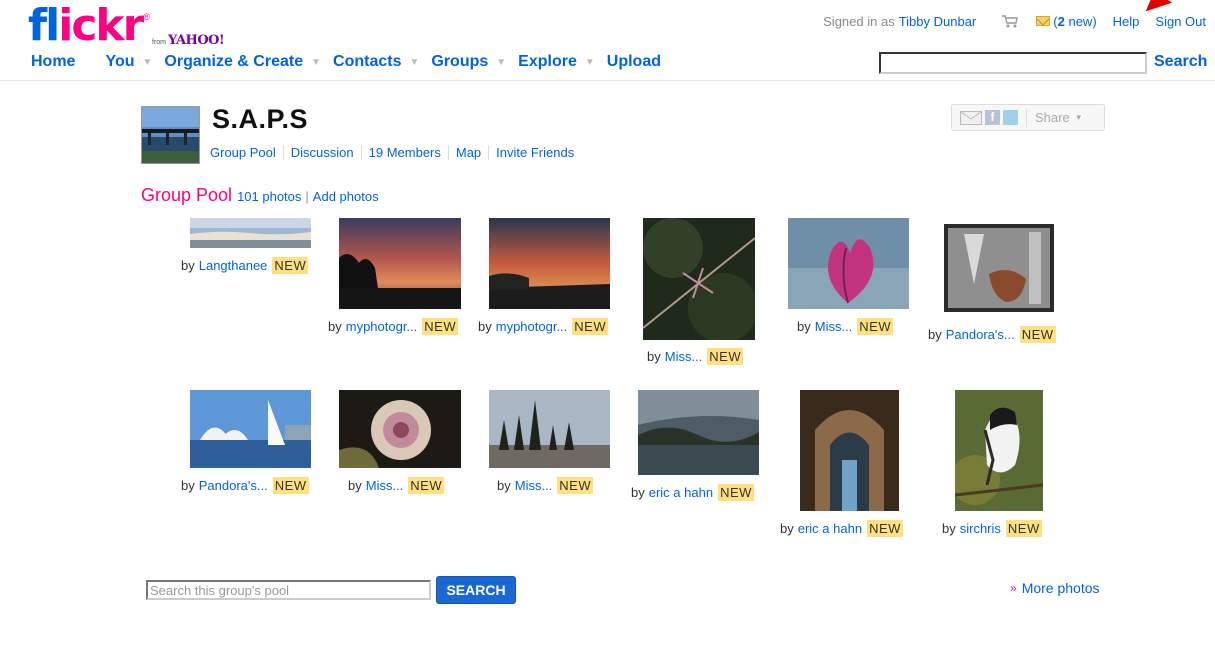  Describe the element at coordinates (321, 152) in the screenshot. I see `discussion-link: Discussion` at that location.